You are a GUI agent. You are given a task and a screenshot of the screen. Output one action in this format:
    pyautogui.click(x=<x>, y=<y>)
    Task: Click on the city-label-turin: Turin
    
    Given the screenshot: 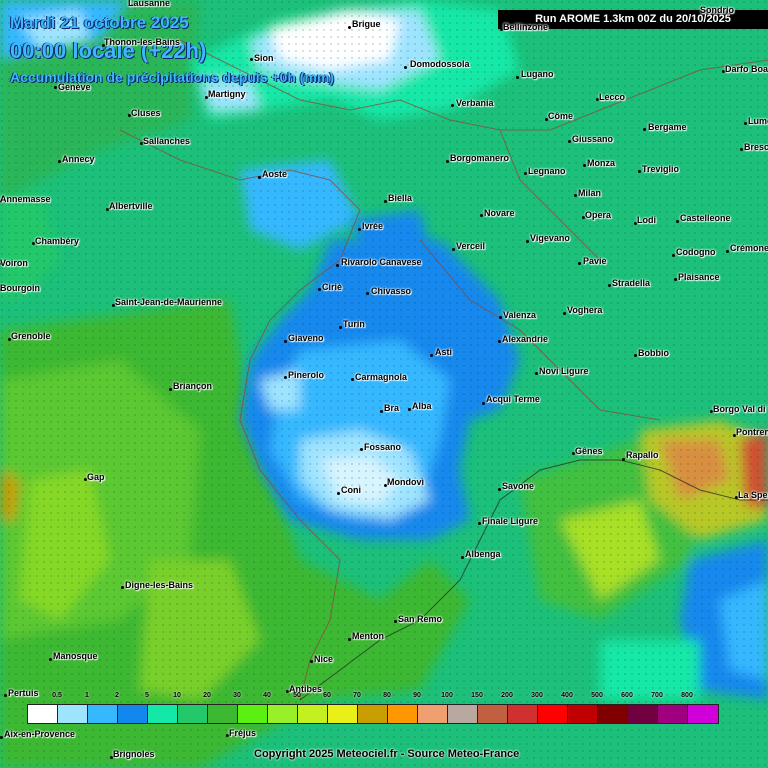 What is the action you would take?
    pyautogui.click(x=354, y=324)
    